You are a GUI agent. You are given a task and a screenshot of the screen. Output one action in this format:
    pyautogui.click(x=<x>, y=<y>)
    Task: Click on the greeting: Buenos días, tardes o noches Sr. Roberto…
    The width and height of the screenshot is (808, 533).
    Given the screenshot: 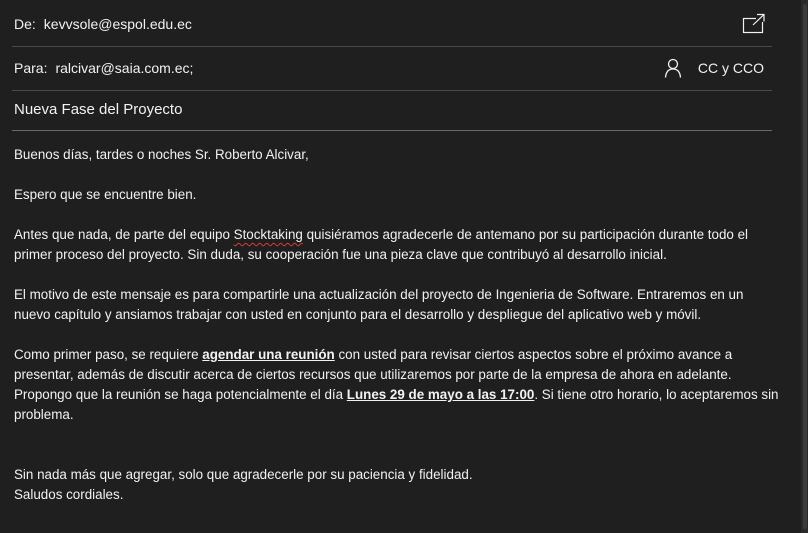 What is the action you would take?
    pyautogui.click(x=161, y=154)
    